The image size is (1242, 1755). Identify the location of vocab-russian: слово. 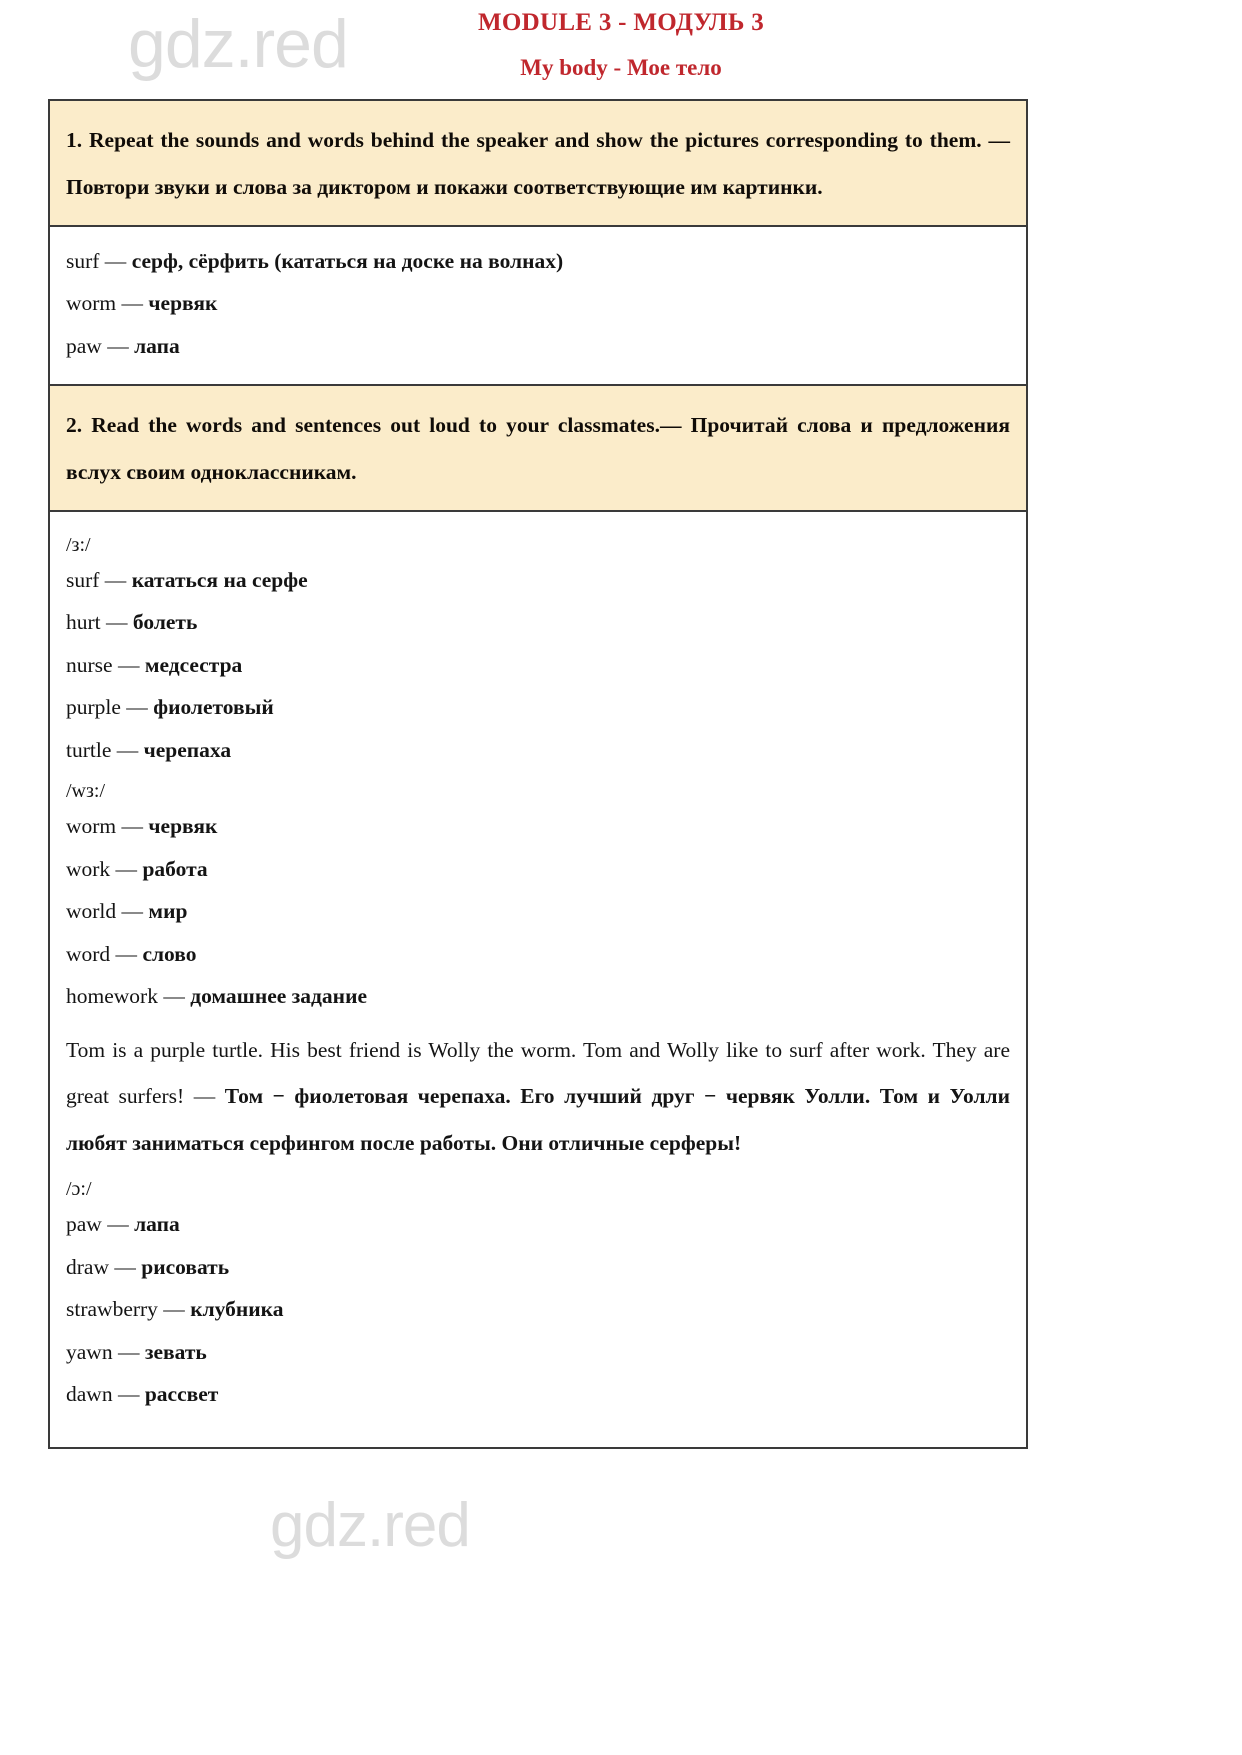
(169, 953).